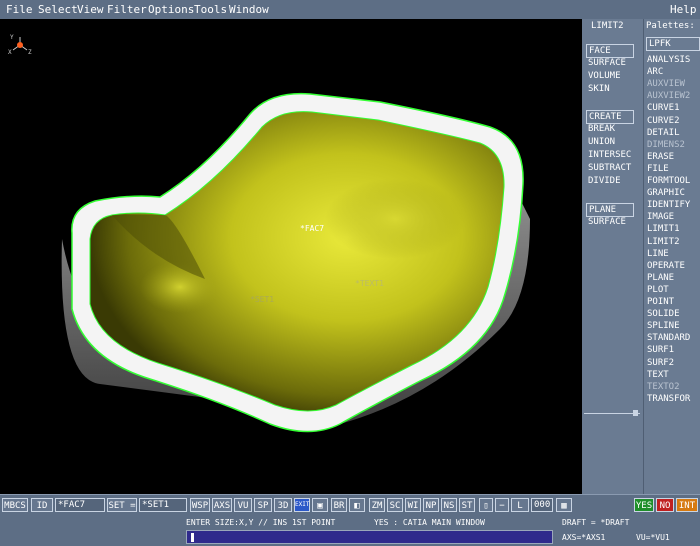 This screenshot has width=700, height=546. I want to click on wsp-button: WSP, so click(200, 505).